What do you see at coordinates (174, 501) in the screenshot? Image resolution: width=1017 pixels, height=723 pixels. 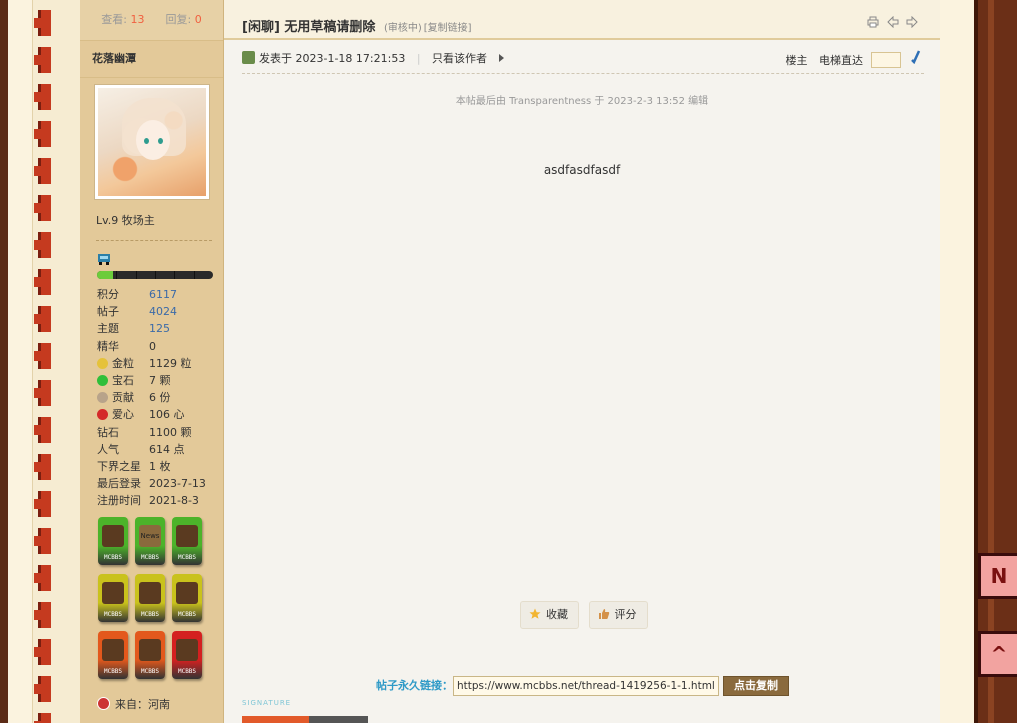 I see `profile-value: 2021-8-3` at bounding box center [174, 501].